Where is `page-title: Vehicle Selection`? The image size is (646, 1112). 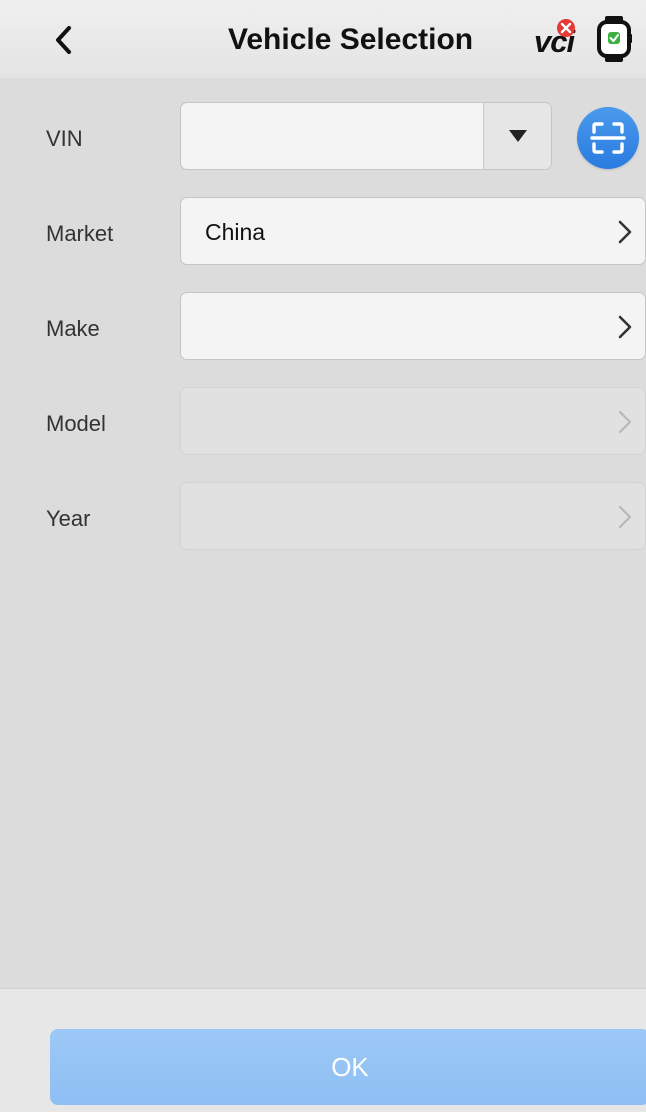
page-title: Vehicle Selection is located at coordinates (351, 39).